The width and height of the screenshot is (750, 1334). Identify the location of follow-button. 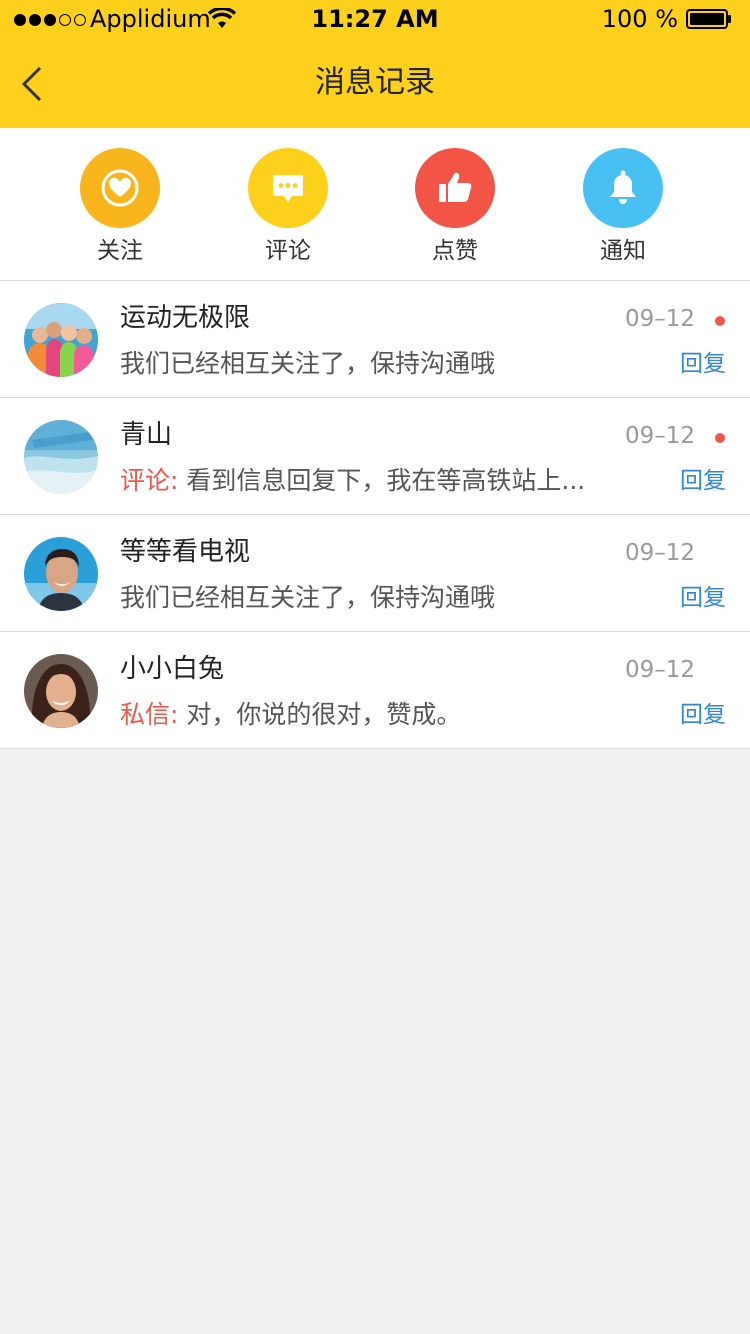
(120, 188).